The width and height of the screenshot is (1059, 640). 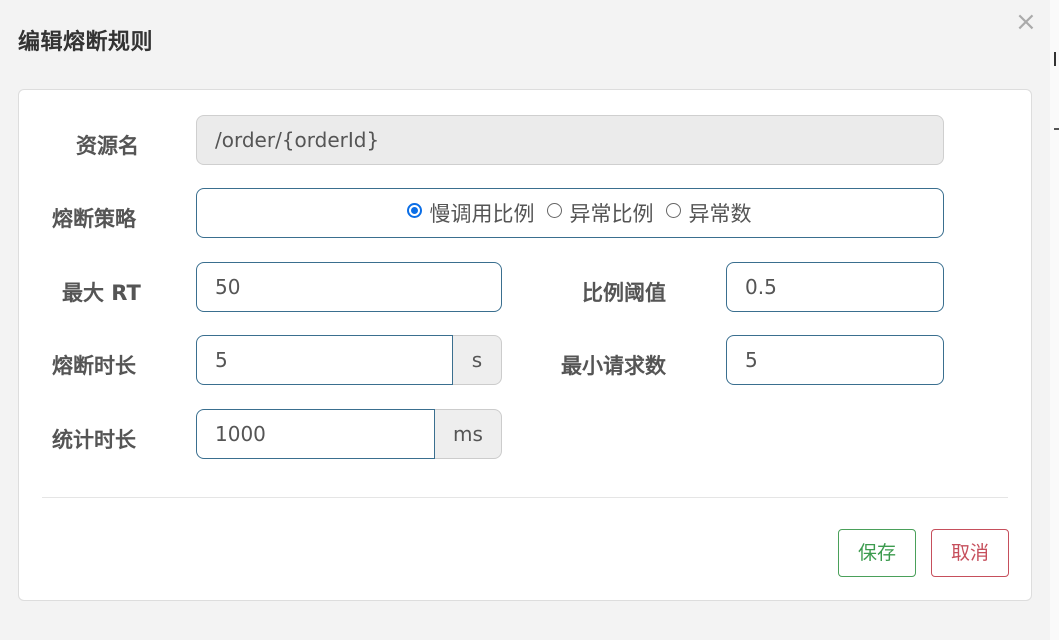 What do you see at coordinates (1054, 320) in the screenshot?
I see `background-page-edge` at bounding box center [1054, 320].